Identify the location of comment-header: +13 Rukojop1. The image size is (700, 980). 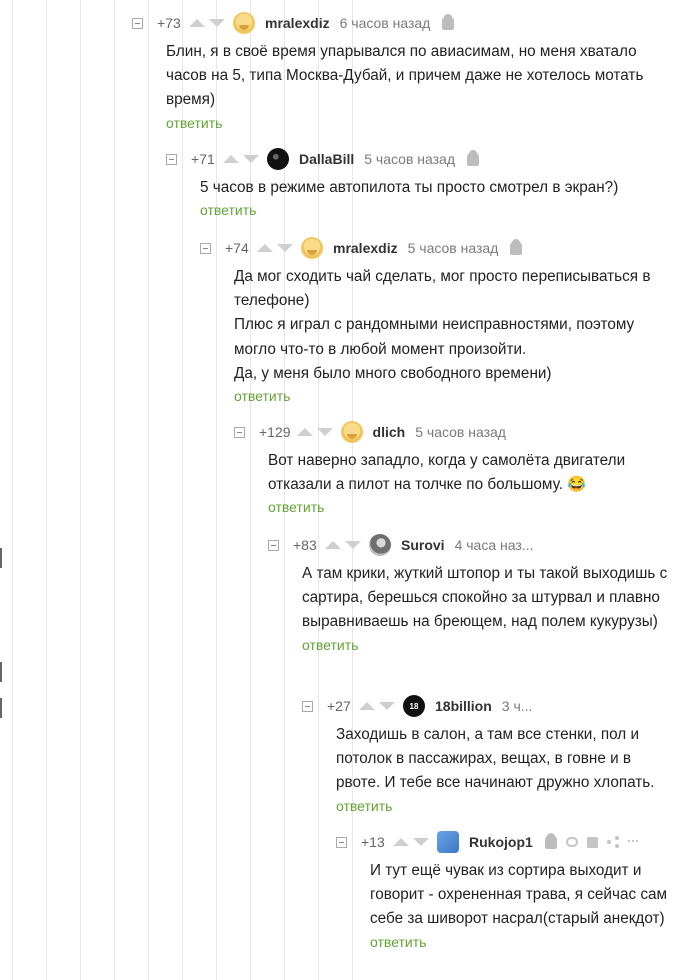
(518, 842).